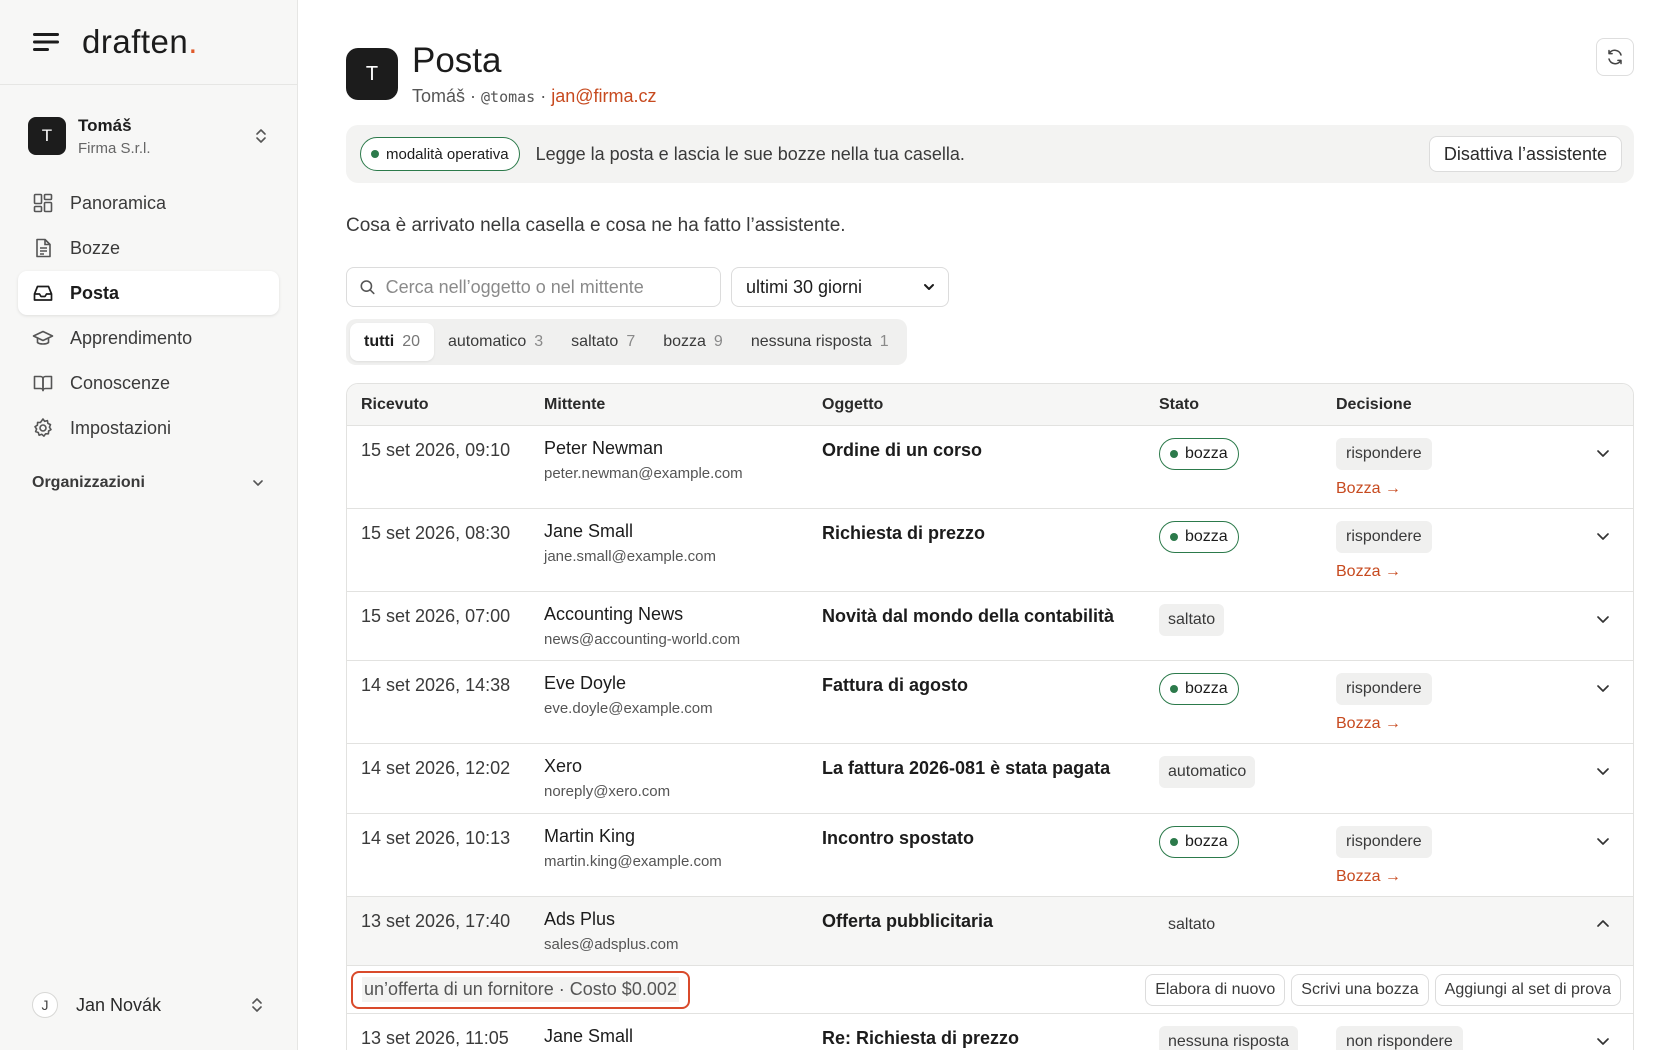 This screenshot has height=1050, width=1680. What do you see at coordinates (487, 341) in the screenshot?
I see `tab-label: automatico` at bounding box center [487, 341].